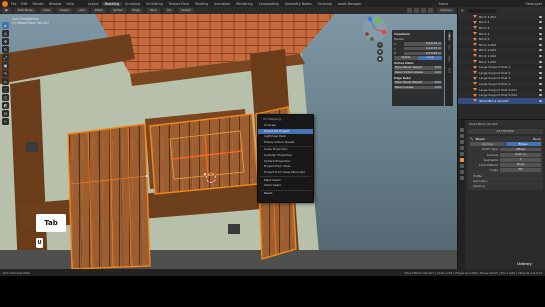 Image resolution: width=545 pixels, height=307 pixels. I want to click on uv-menu-item: Project from View (Bounds), so click(285, 173).